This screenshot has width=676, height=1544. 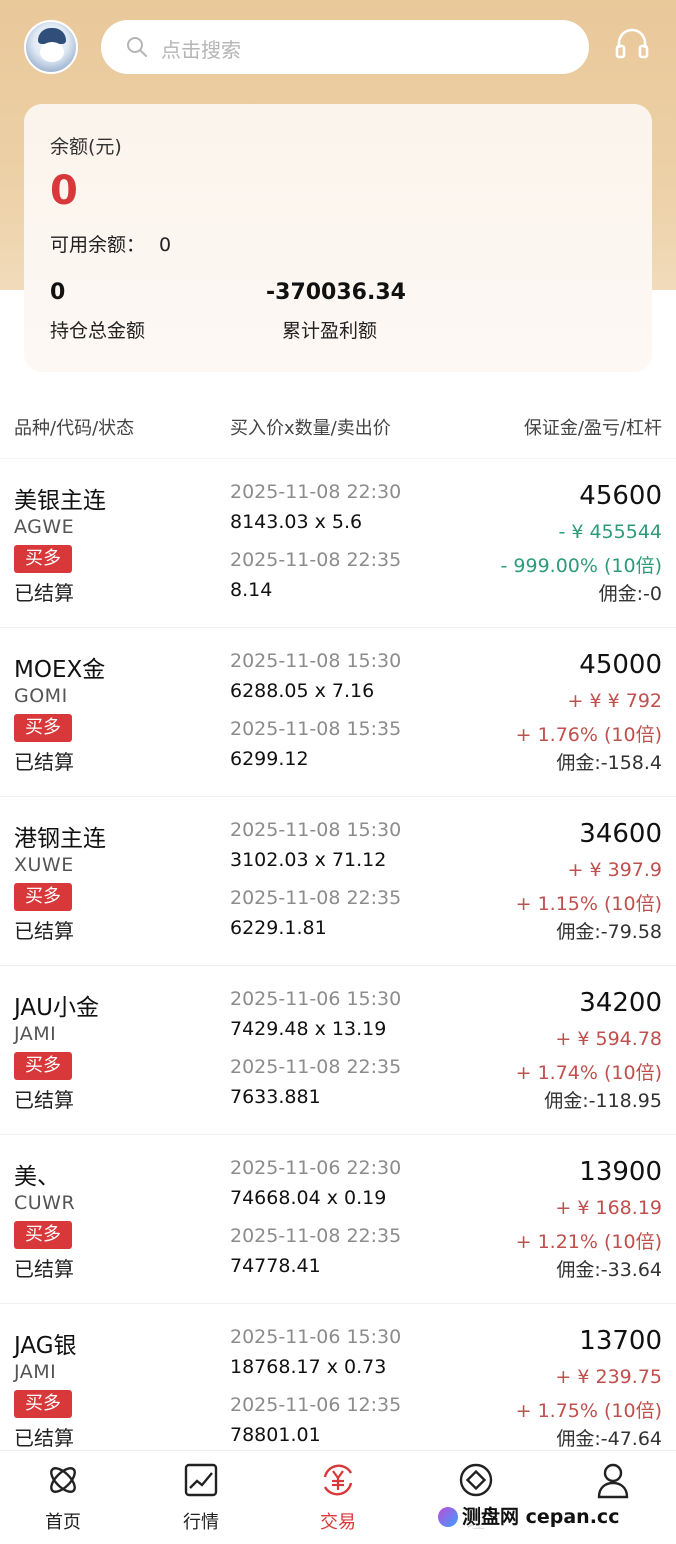 What do you see at coordinates (302, 691) in the screenshot?
I see `buy-price-qty: 6288.05 x 7.16` at bounding box center [302, 691].